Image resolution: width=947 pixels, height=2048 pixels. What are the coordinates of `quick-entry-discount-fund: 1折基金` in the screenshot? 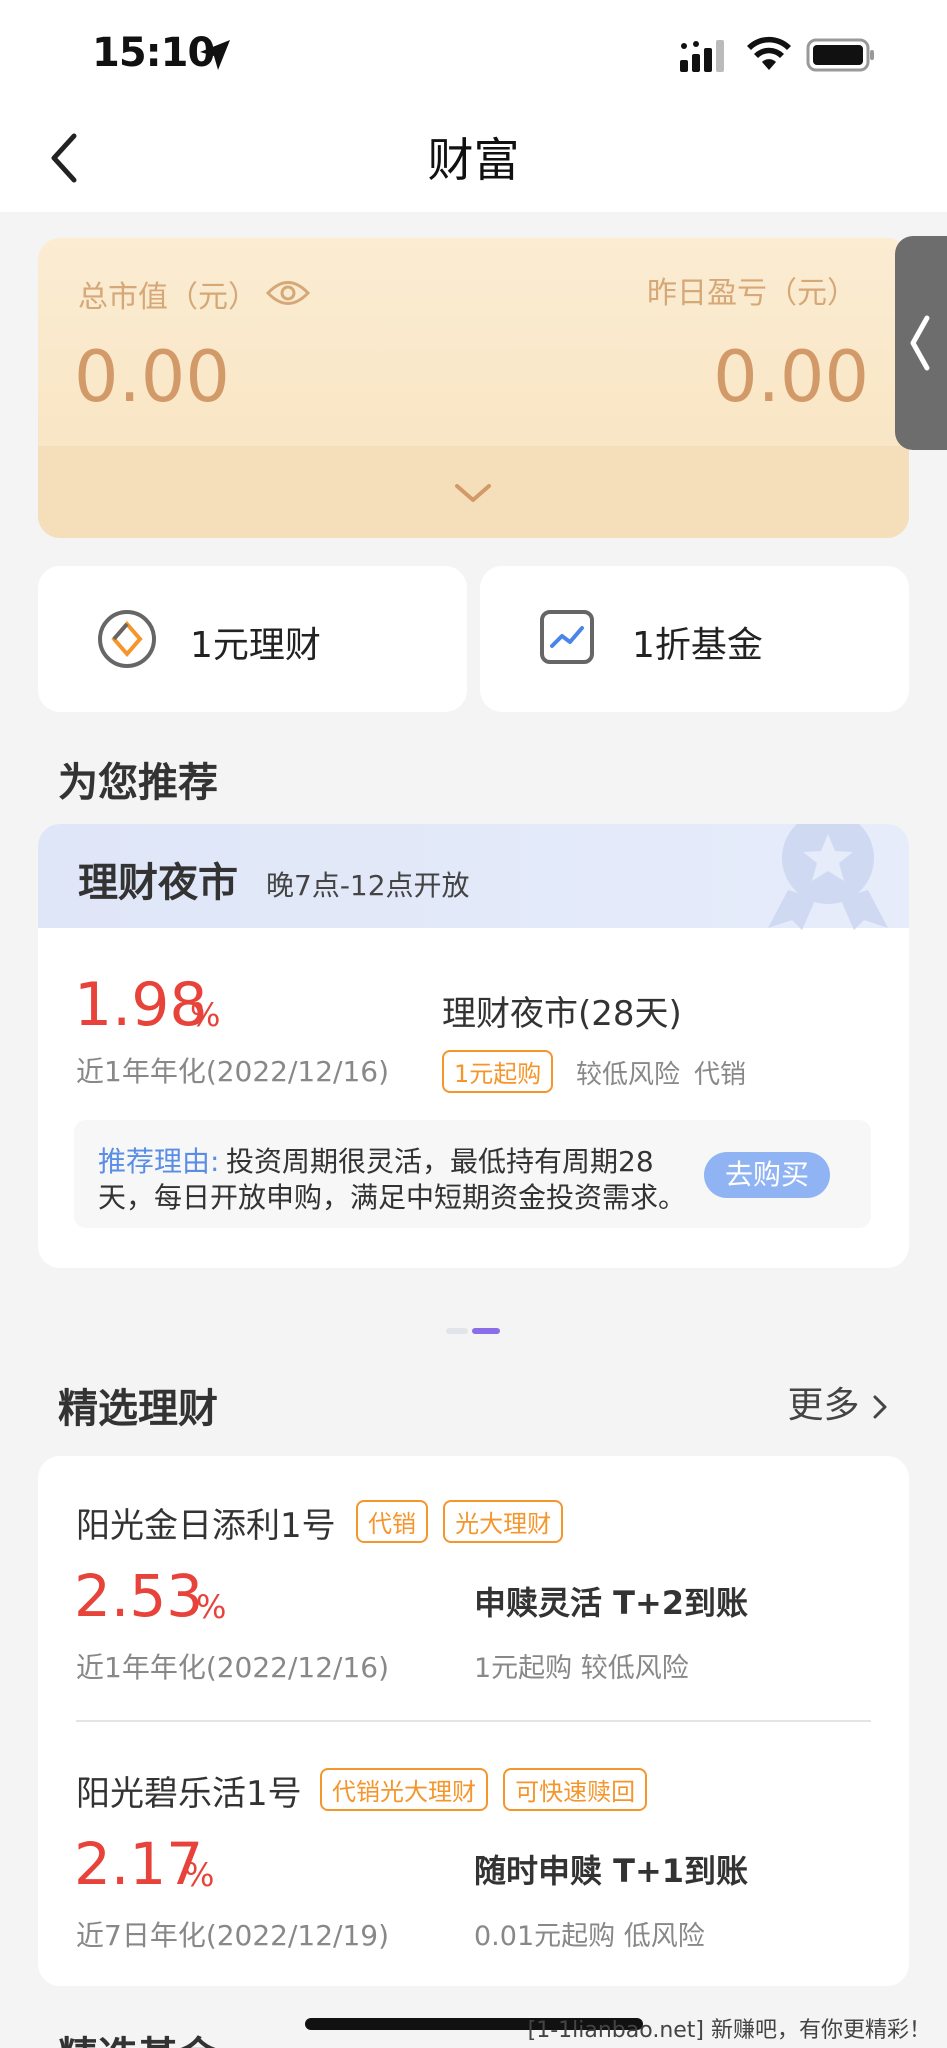 It's located at (694, 639).